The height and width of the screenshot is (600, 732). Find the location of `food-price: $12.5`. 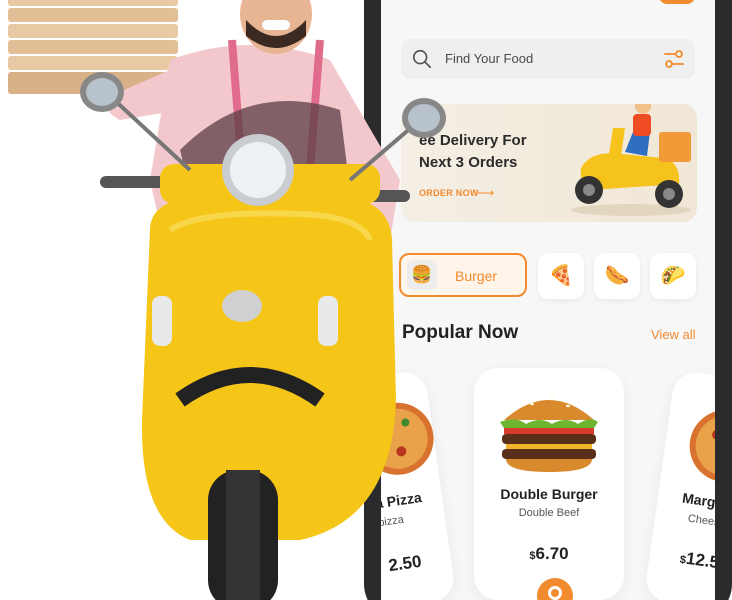

food-price: $12.5 is located at coordinates (679, 560).